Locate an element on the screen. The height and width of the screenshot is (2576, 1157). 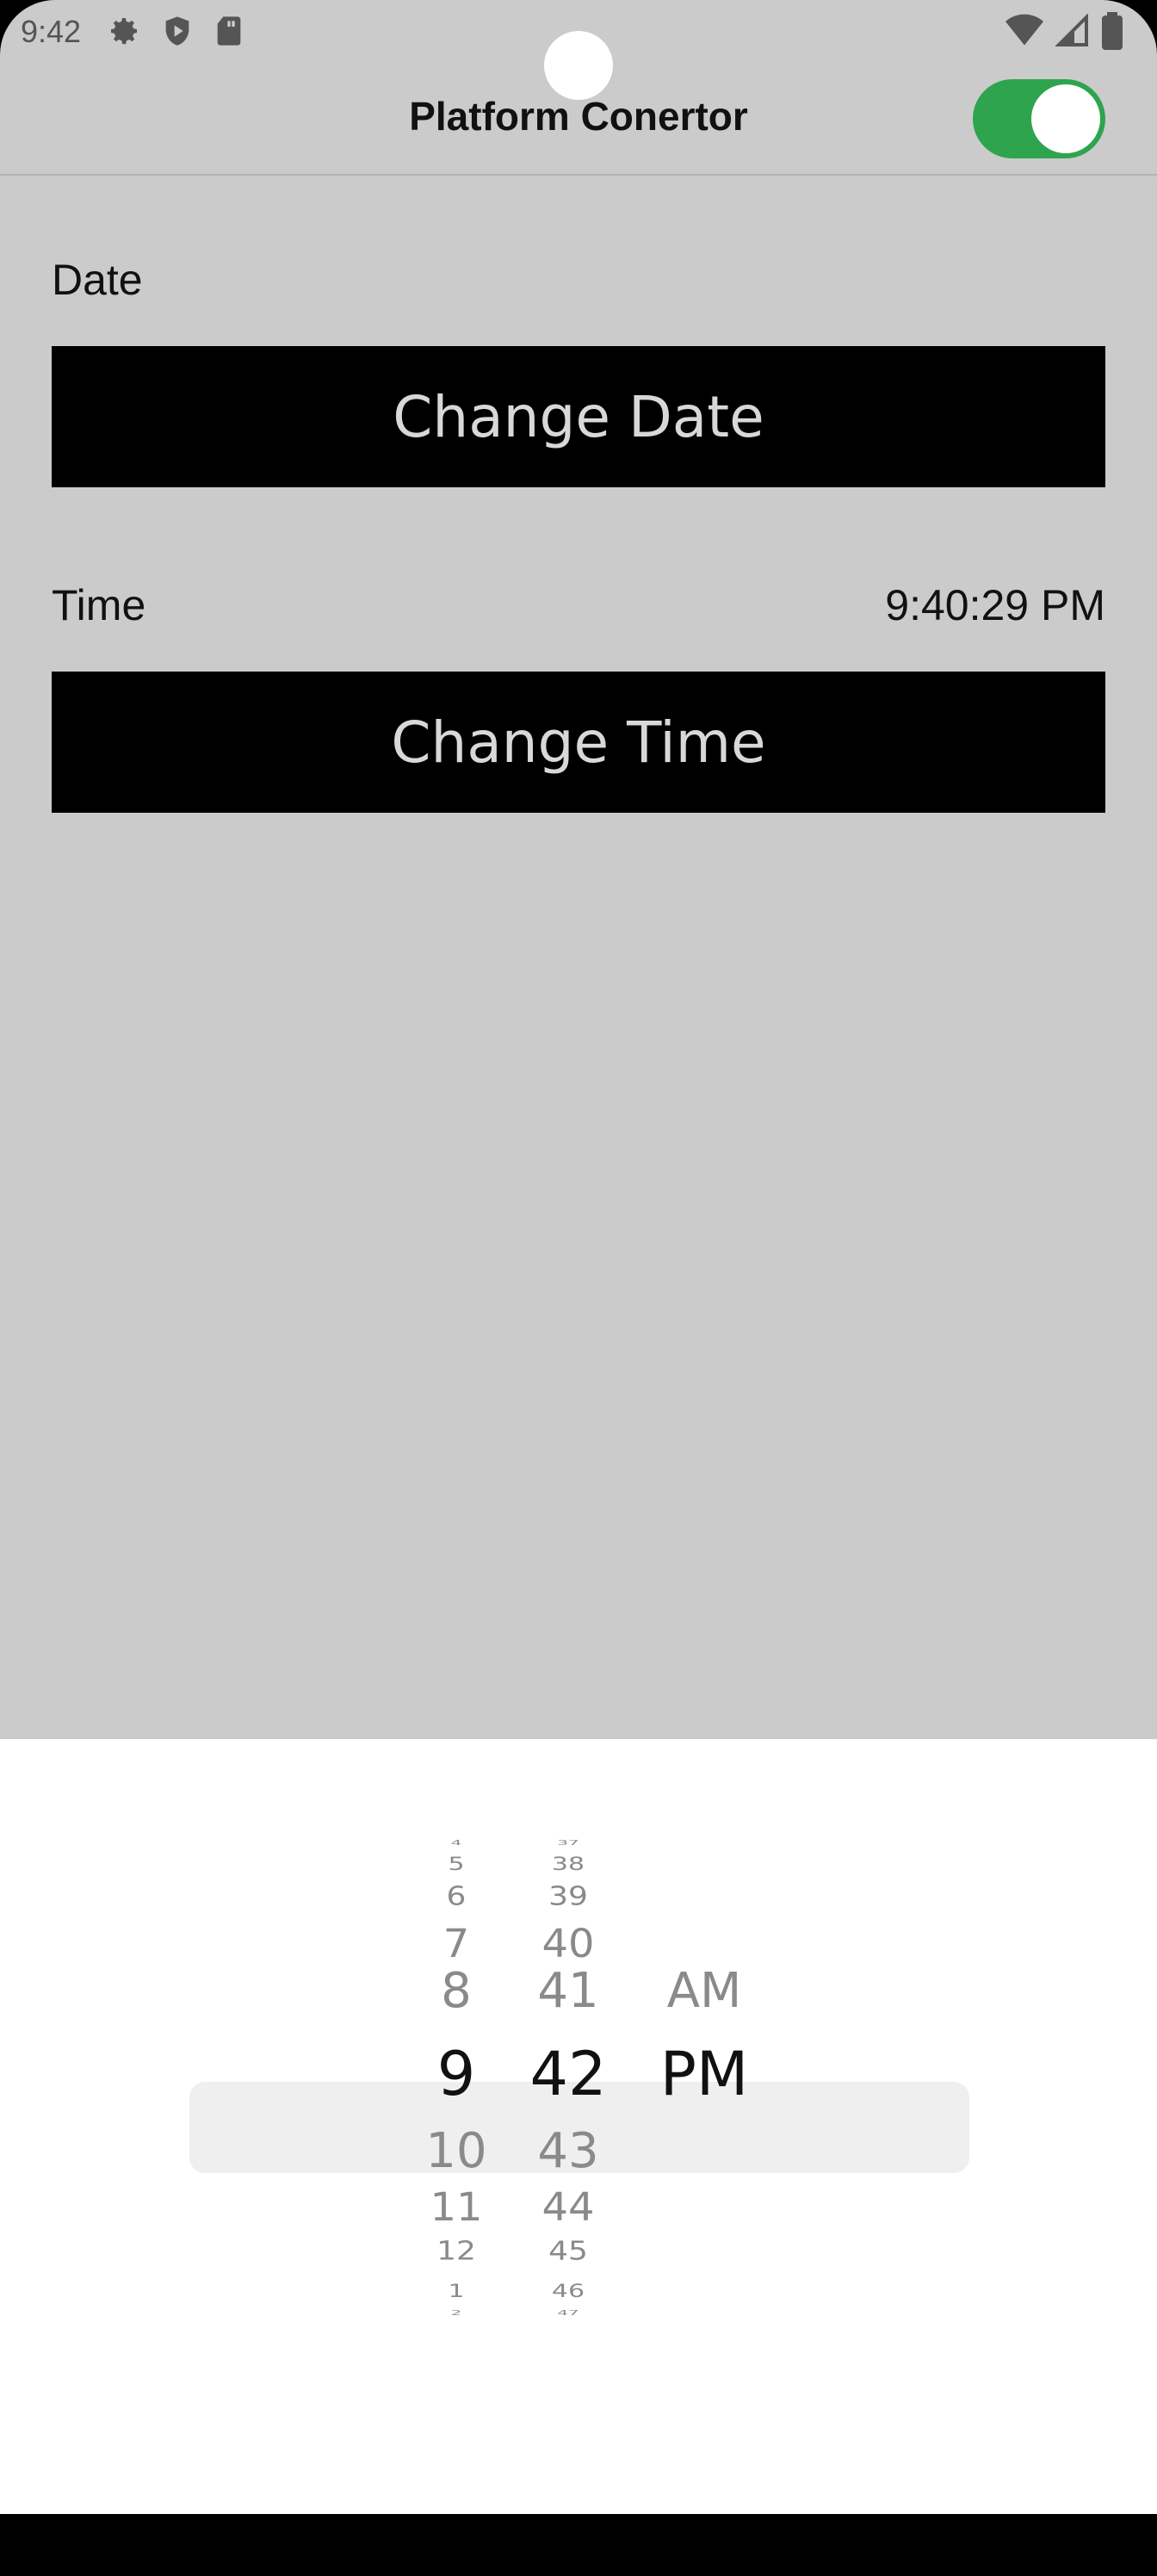
status-icons-right is located at coordinates (1064, 33).